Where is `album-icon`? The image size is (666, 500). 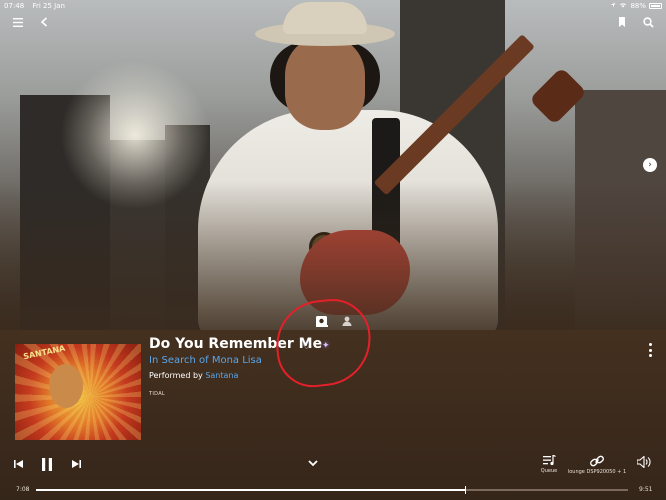 album-icon is located at coordinates (322, 319).